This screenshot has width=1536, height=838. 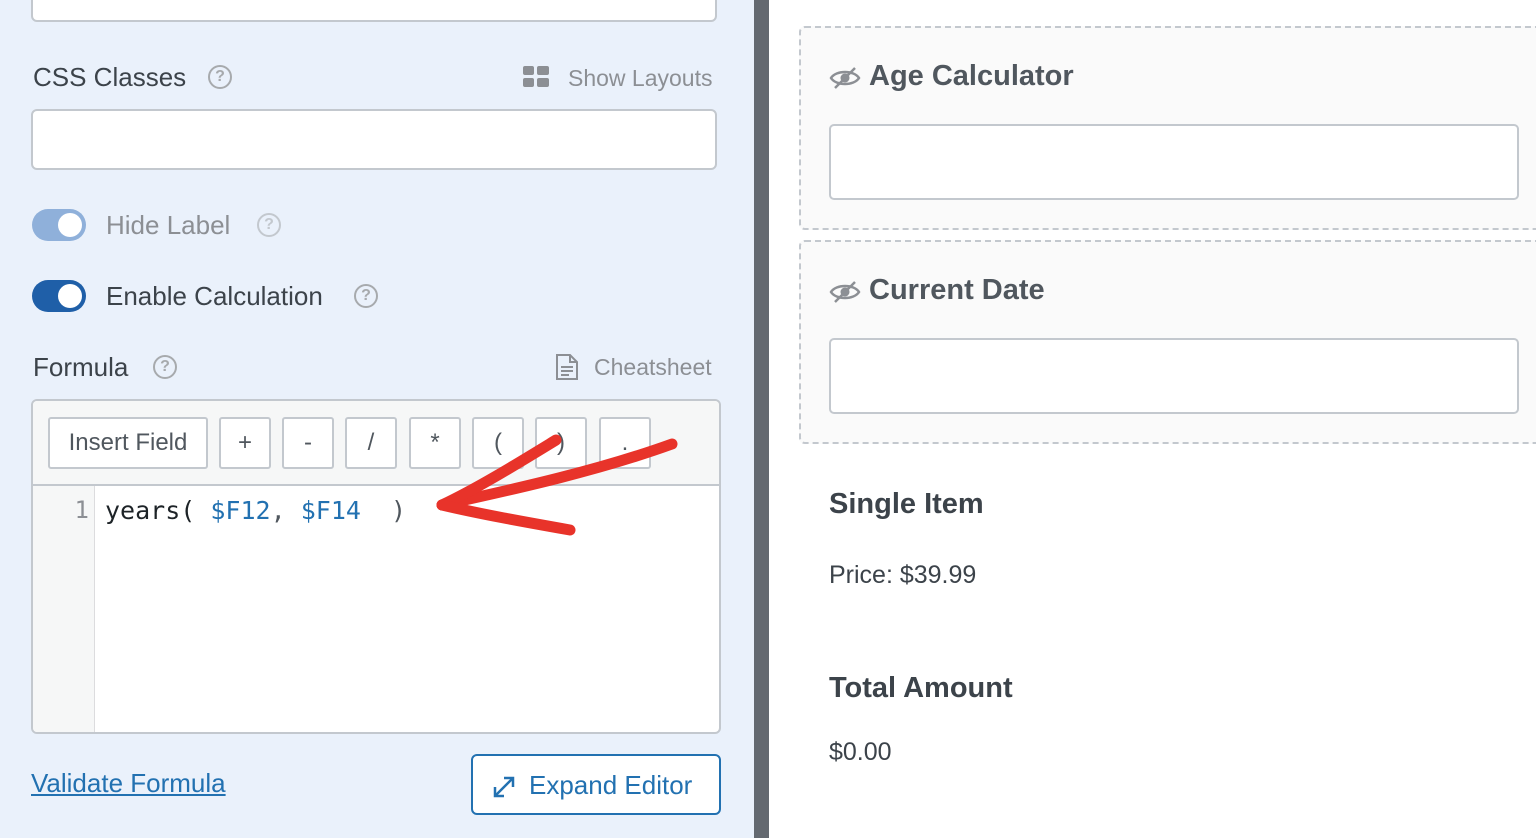 What do you see at coordinates (278, 510) in the screenshot?
I see `code-comma: ,` at bounding box center [278, 510].